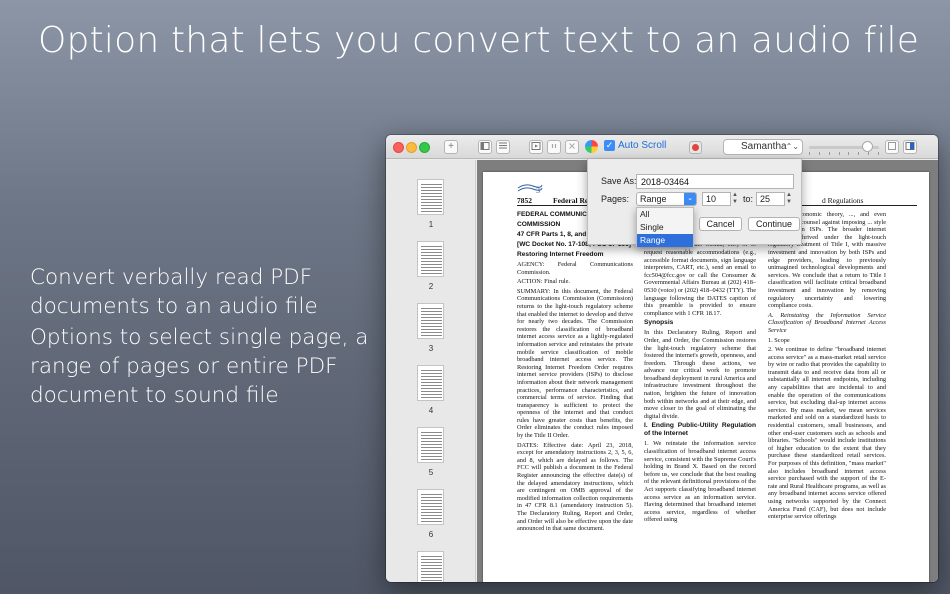 Image resolution: width=950 pixels, height=594 pixels. Describe the element at coordinates (524, 200) in the screenshot. I see `page-number: 7852` at that location.